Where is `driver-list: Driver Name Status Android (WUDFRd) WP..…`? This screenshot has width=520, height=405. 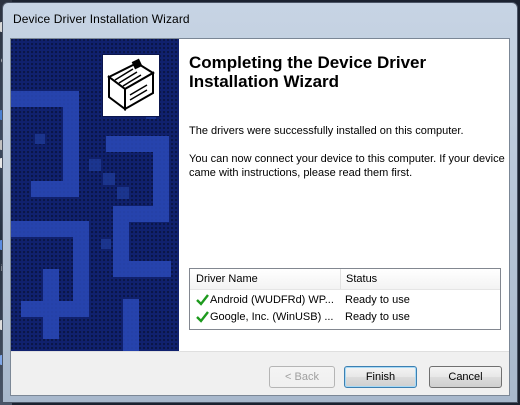 driver-list: Driver Name Status Android (WUDFRd) WP..… is located at coordinates (345, 299).